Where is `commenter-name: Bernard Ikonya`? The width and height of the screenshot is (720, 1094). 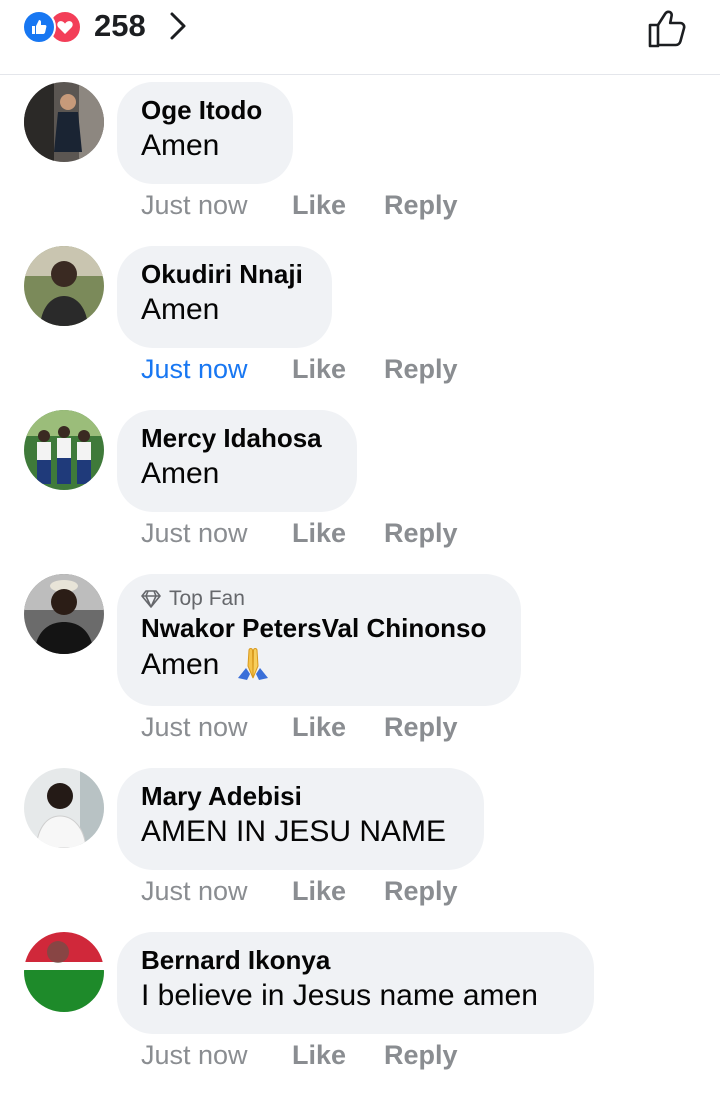 commenter-name: Bernard Ikonya is located at coordinates (355, 960).